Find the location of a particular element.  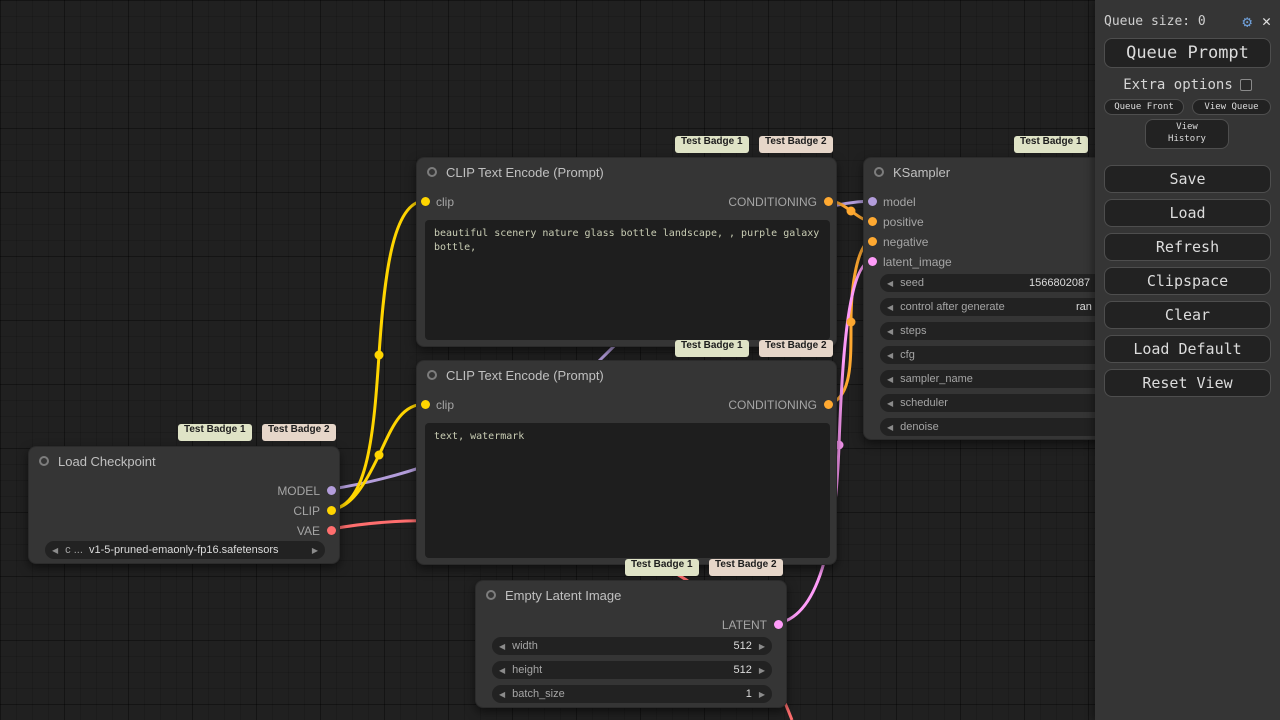

output-label-vae: VAE is located at coordinates (308, 531).